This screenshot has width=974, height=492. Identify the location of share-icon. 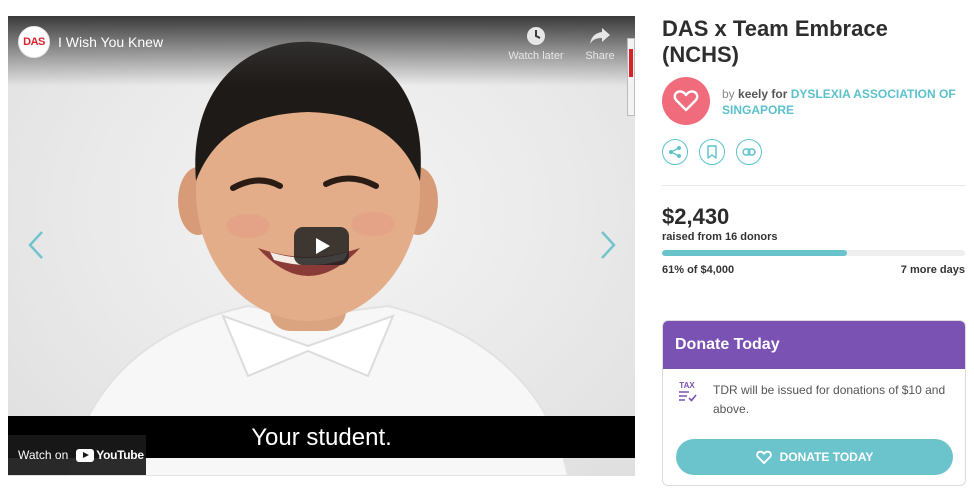
(675, 152).